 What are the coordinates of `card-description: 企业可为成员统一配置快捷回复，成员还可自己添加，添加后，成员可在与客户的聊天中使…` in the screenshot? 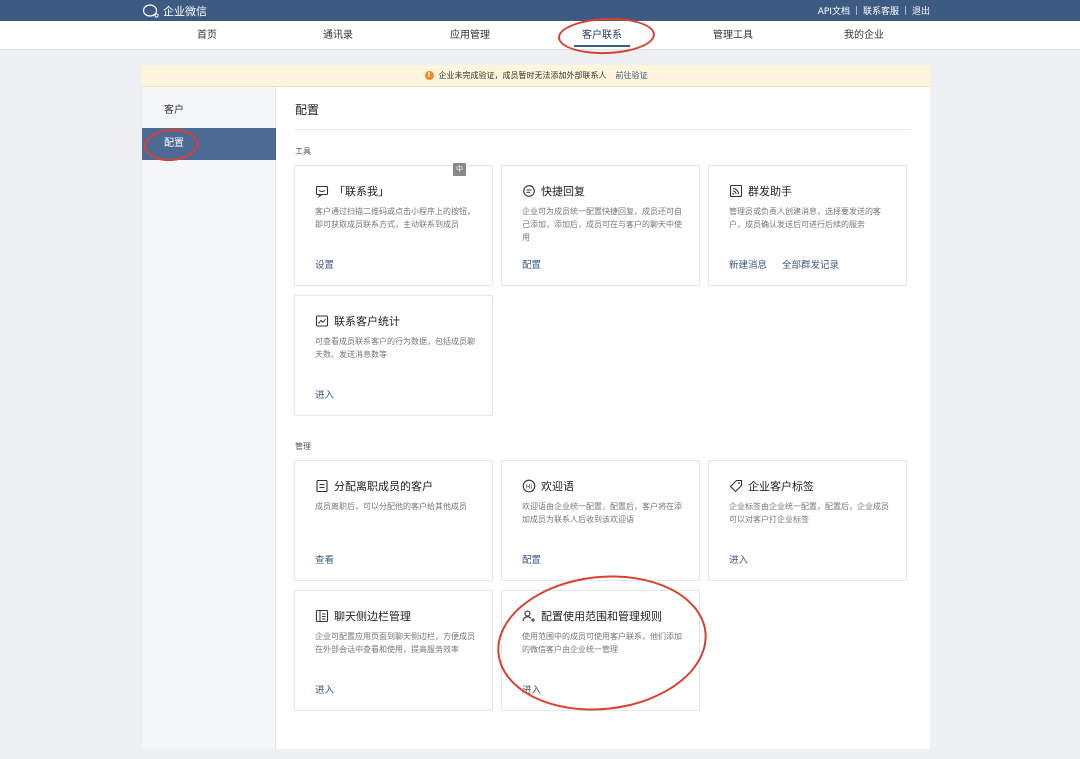 It's located at (602, 224).